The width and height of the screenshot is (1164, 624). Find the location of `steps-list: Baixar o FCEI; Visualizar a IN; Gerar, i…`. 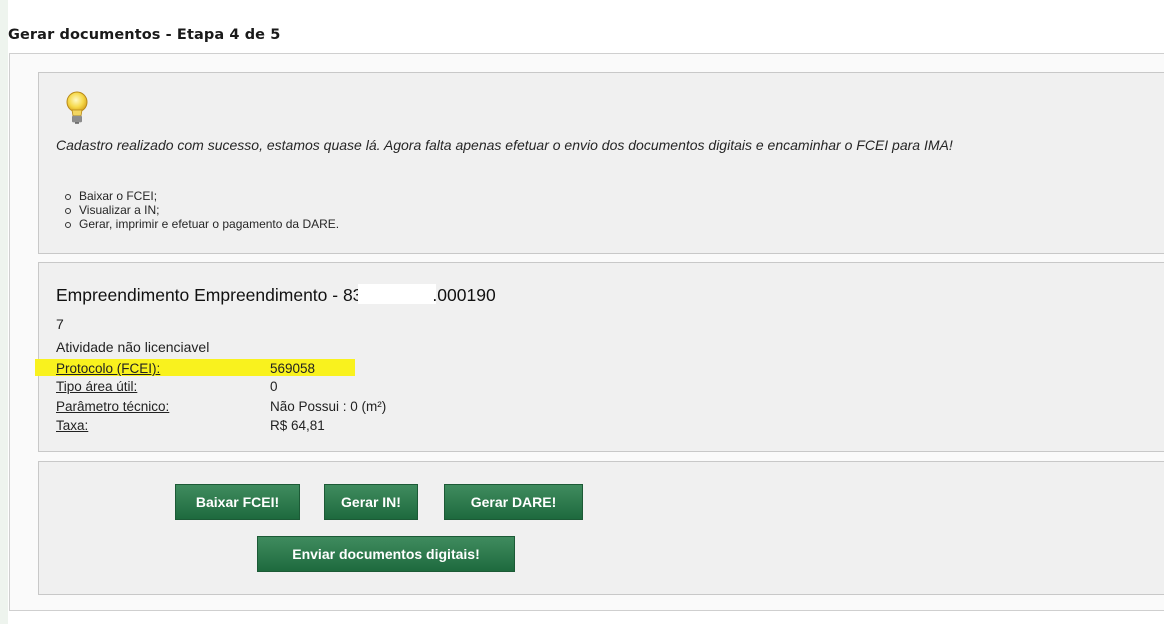

steps-list: Baixar o FCEI; Visualizar a IN; Gerar, i… is located at coordinates (202, 210).